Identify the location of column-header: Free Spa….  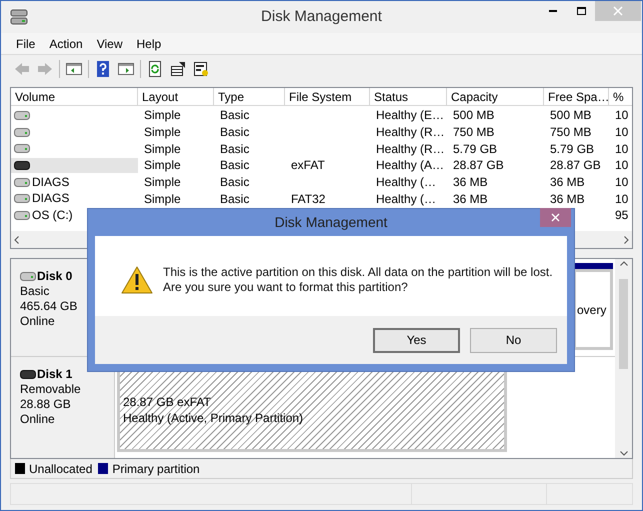
(576, 96).